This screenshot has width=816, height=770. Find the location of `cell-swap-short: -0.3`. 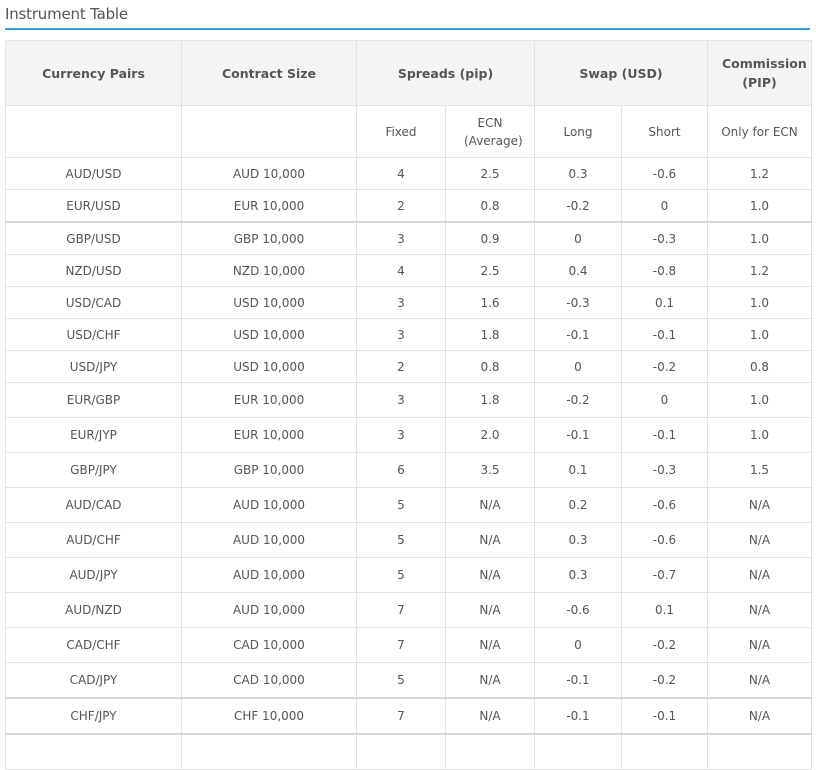

cell-swap-short: -0.3 is located at coordinates (664, 238).